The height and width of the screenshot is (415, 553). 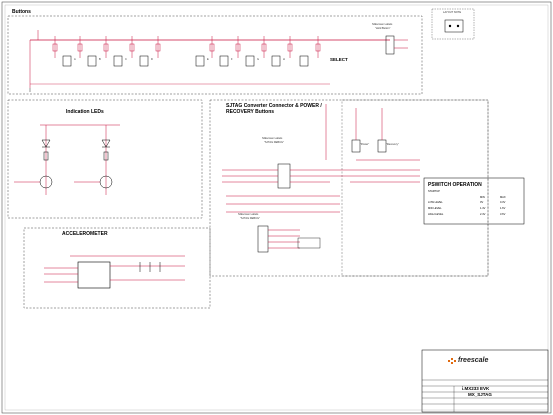 I want to click on leds-section-box, so click(x=105, y=159).